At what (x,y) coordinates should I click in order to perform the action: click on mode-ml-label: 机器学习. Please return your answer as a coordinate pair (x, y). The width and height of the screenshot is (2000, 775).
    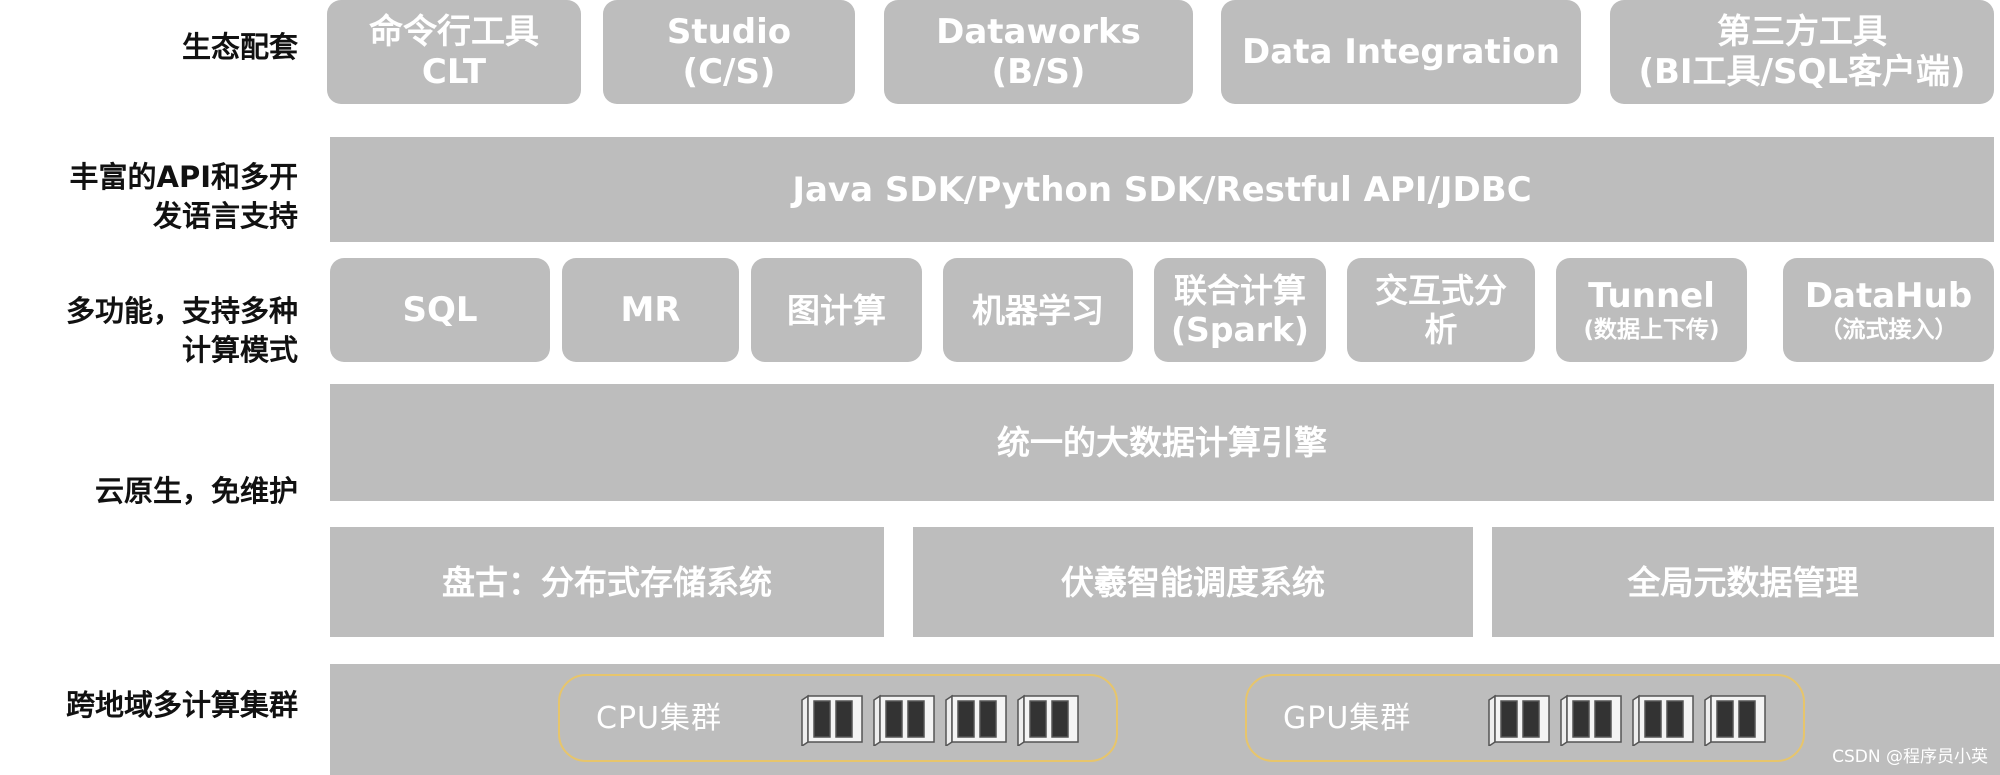
    Looking at the image, I should click on (1038, 310).